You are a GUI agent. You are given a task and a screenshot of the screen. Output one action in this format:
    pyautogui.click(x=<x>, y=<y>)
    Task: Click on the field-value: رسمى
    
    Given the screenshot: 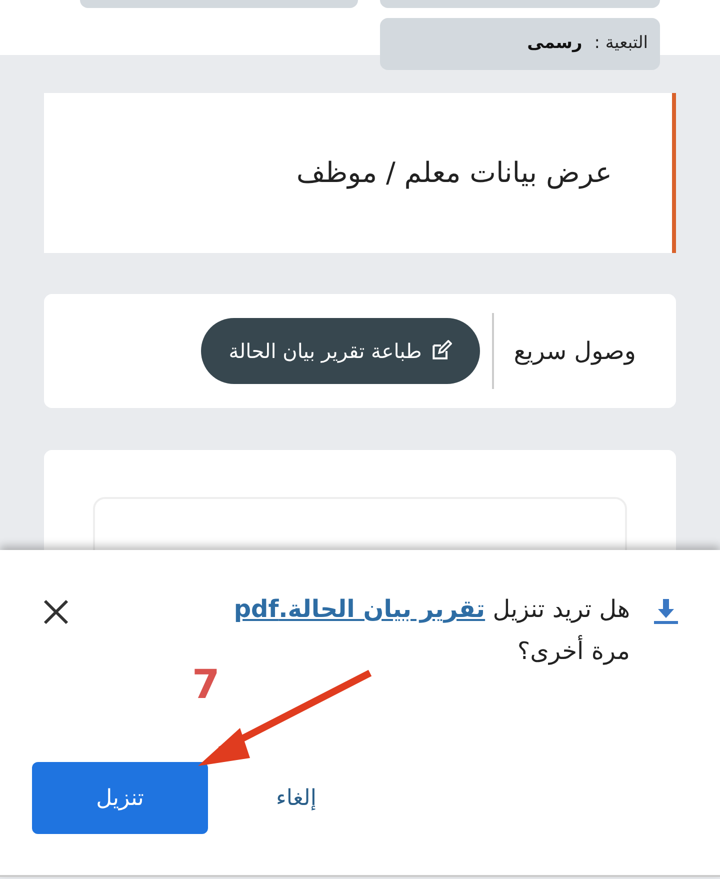 What is the action you would take?
    pyautogui.click(x=554, y=44)
    